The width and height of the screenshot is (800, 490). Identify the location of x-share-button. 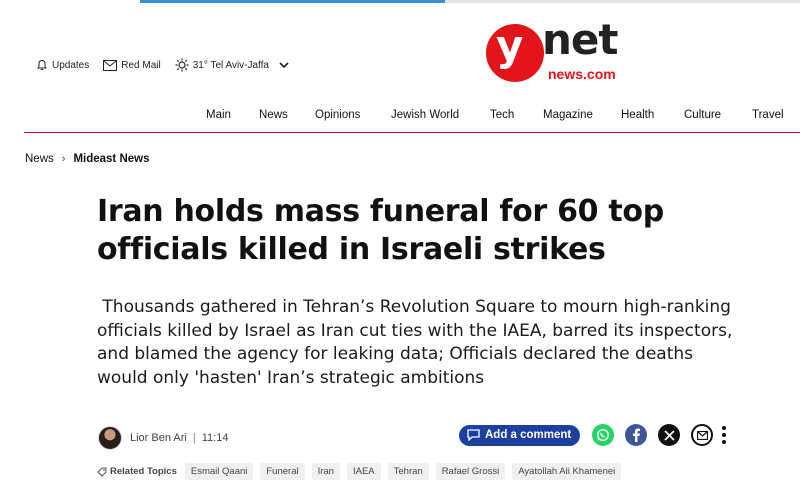
(669, 435).